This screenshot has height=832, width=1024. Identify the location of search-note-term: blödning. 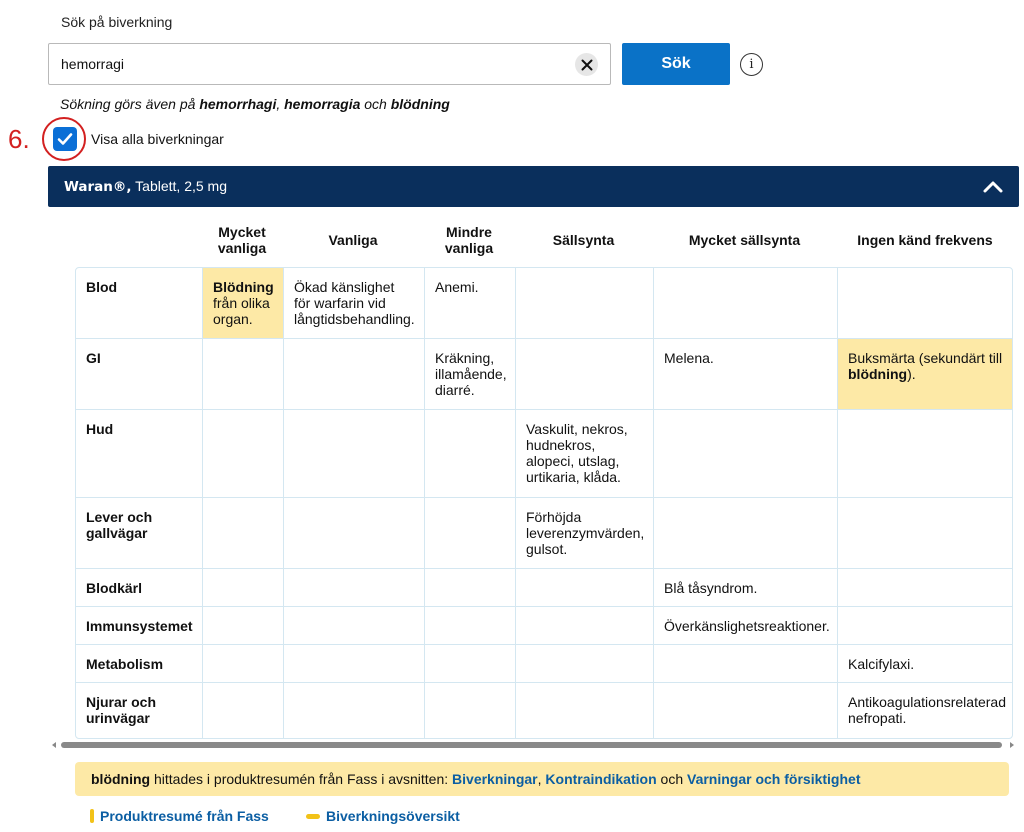
(420, 104).